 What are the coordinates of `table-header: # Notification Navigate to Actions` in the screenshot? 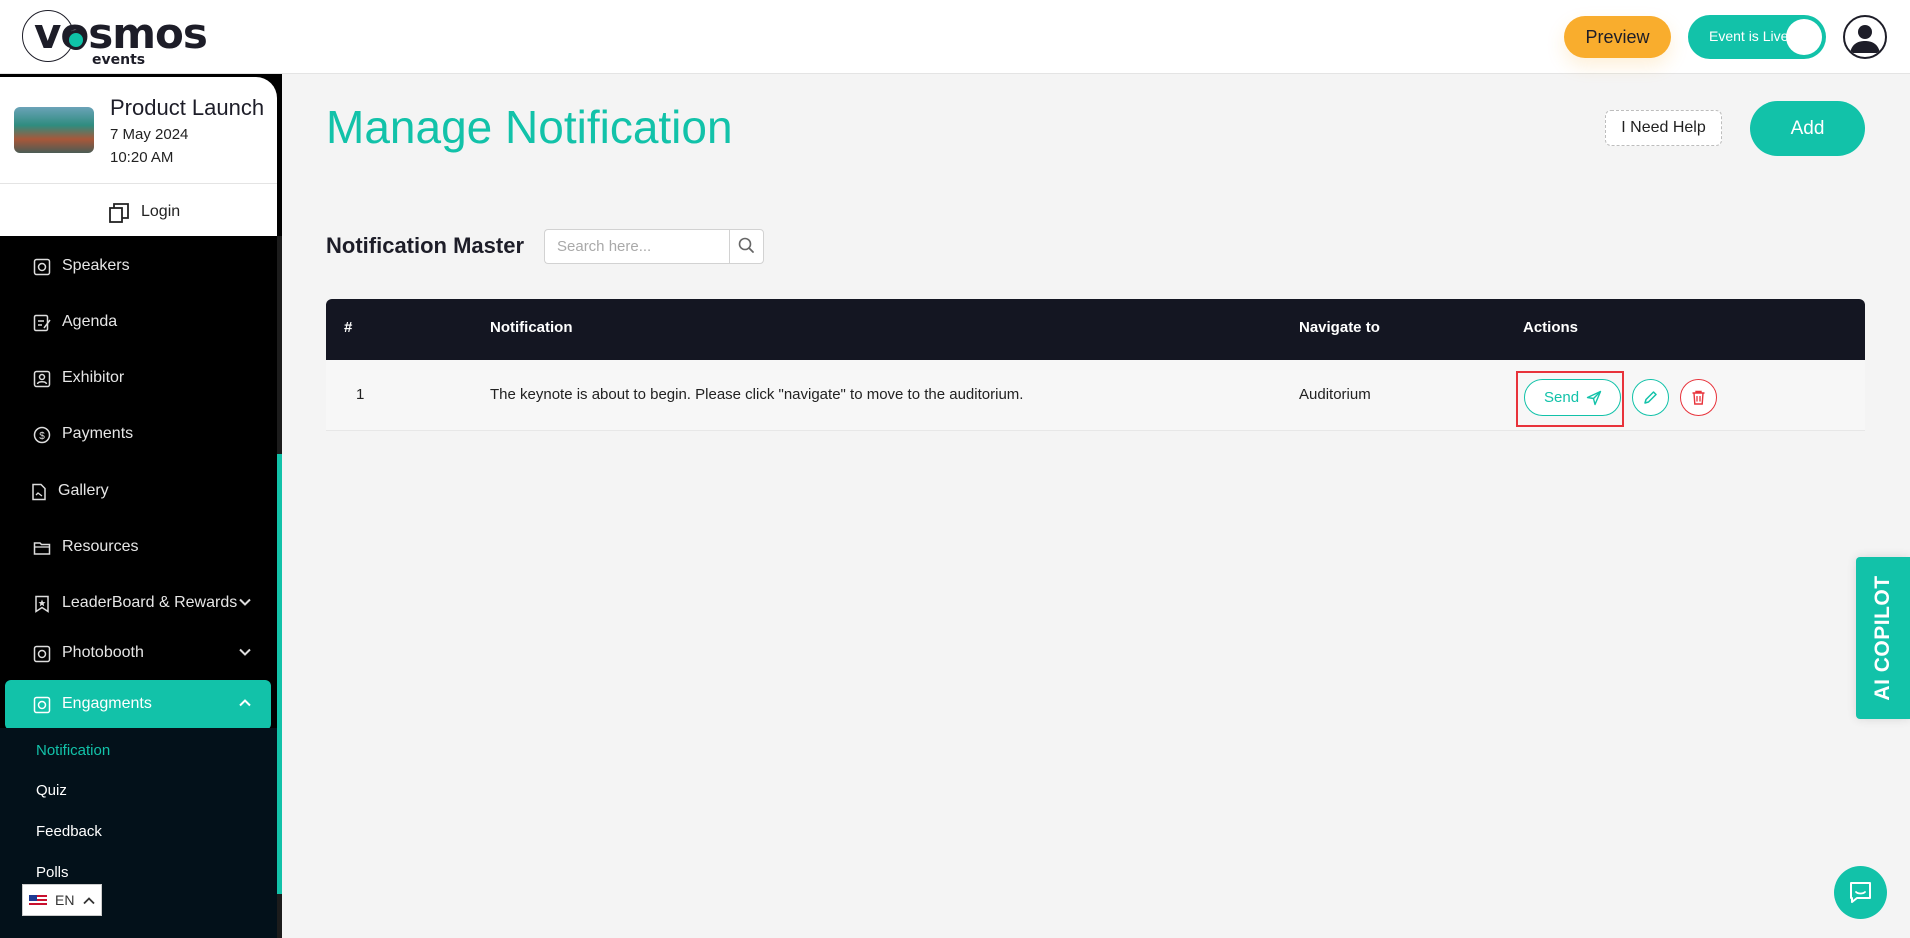 It's located at (1095, 329).